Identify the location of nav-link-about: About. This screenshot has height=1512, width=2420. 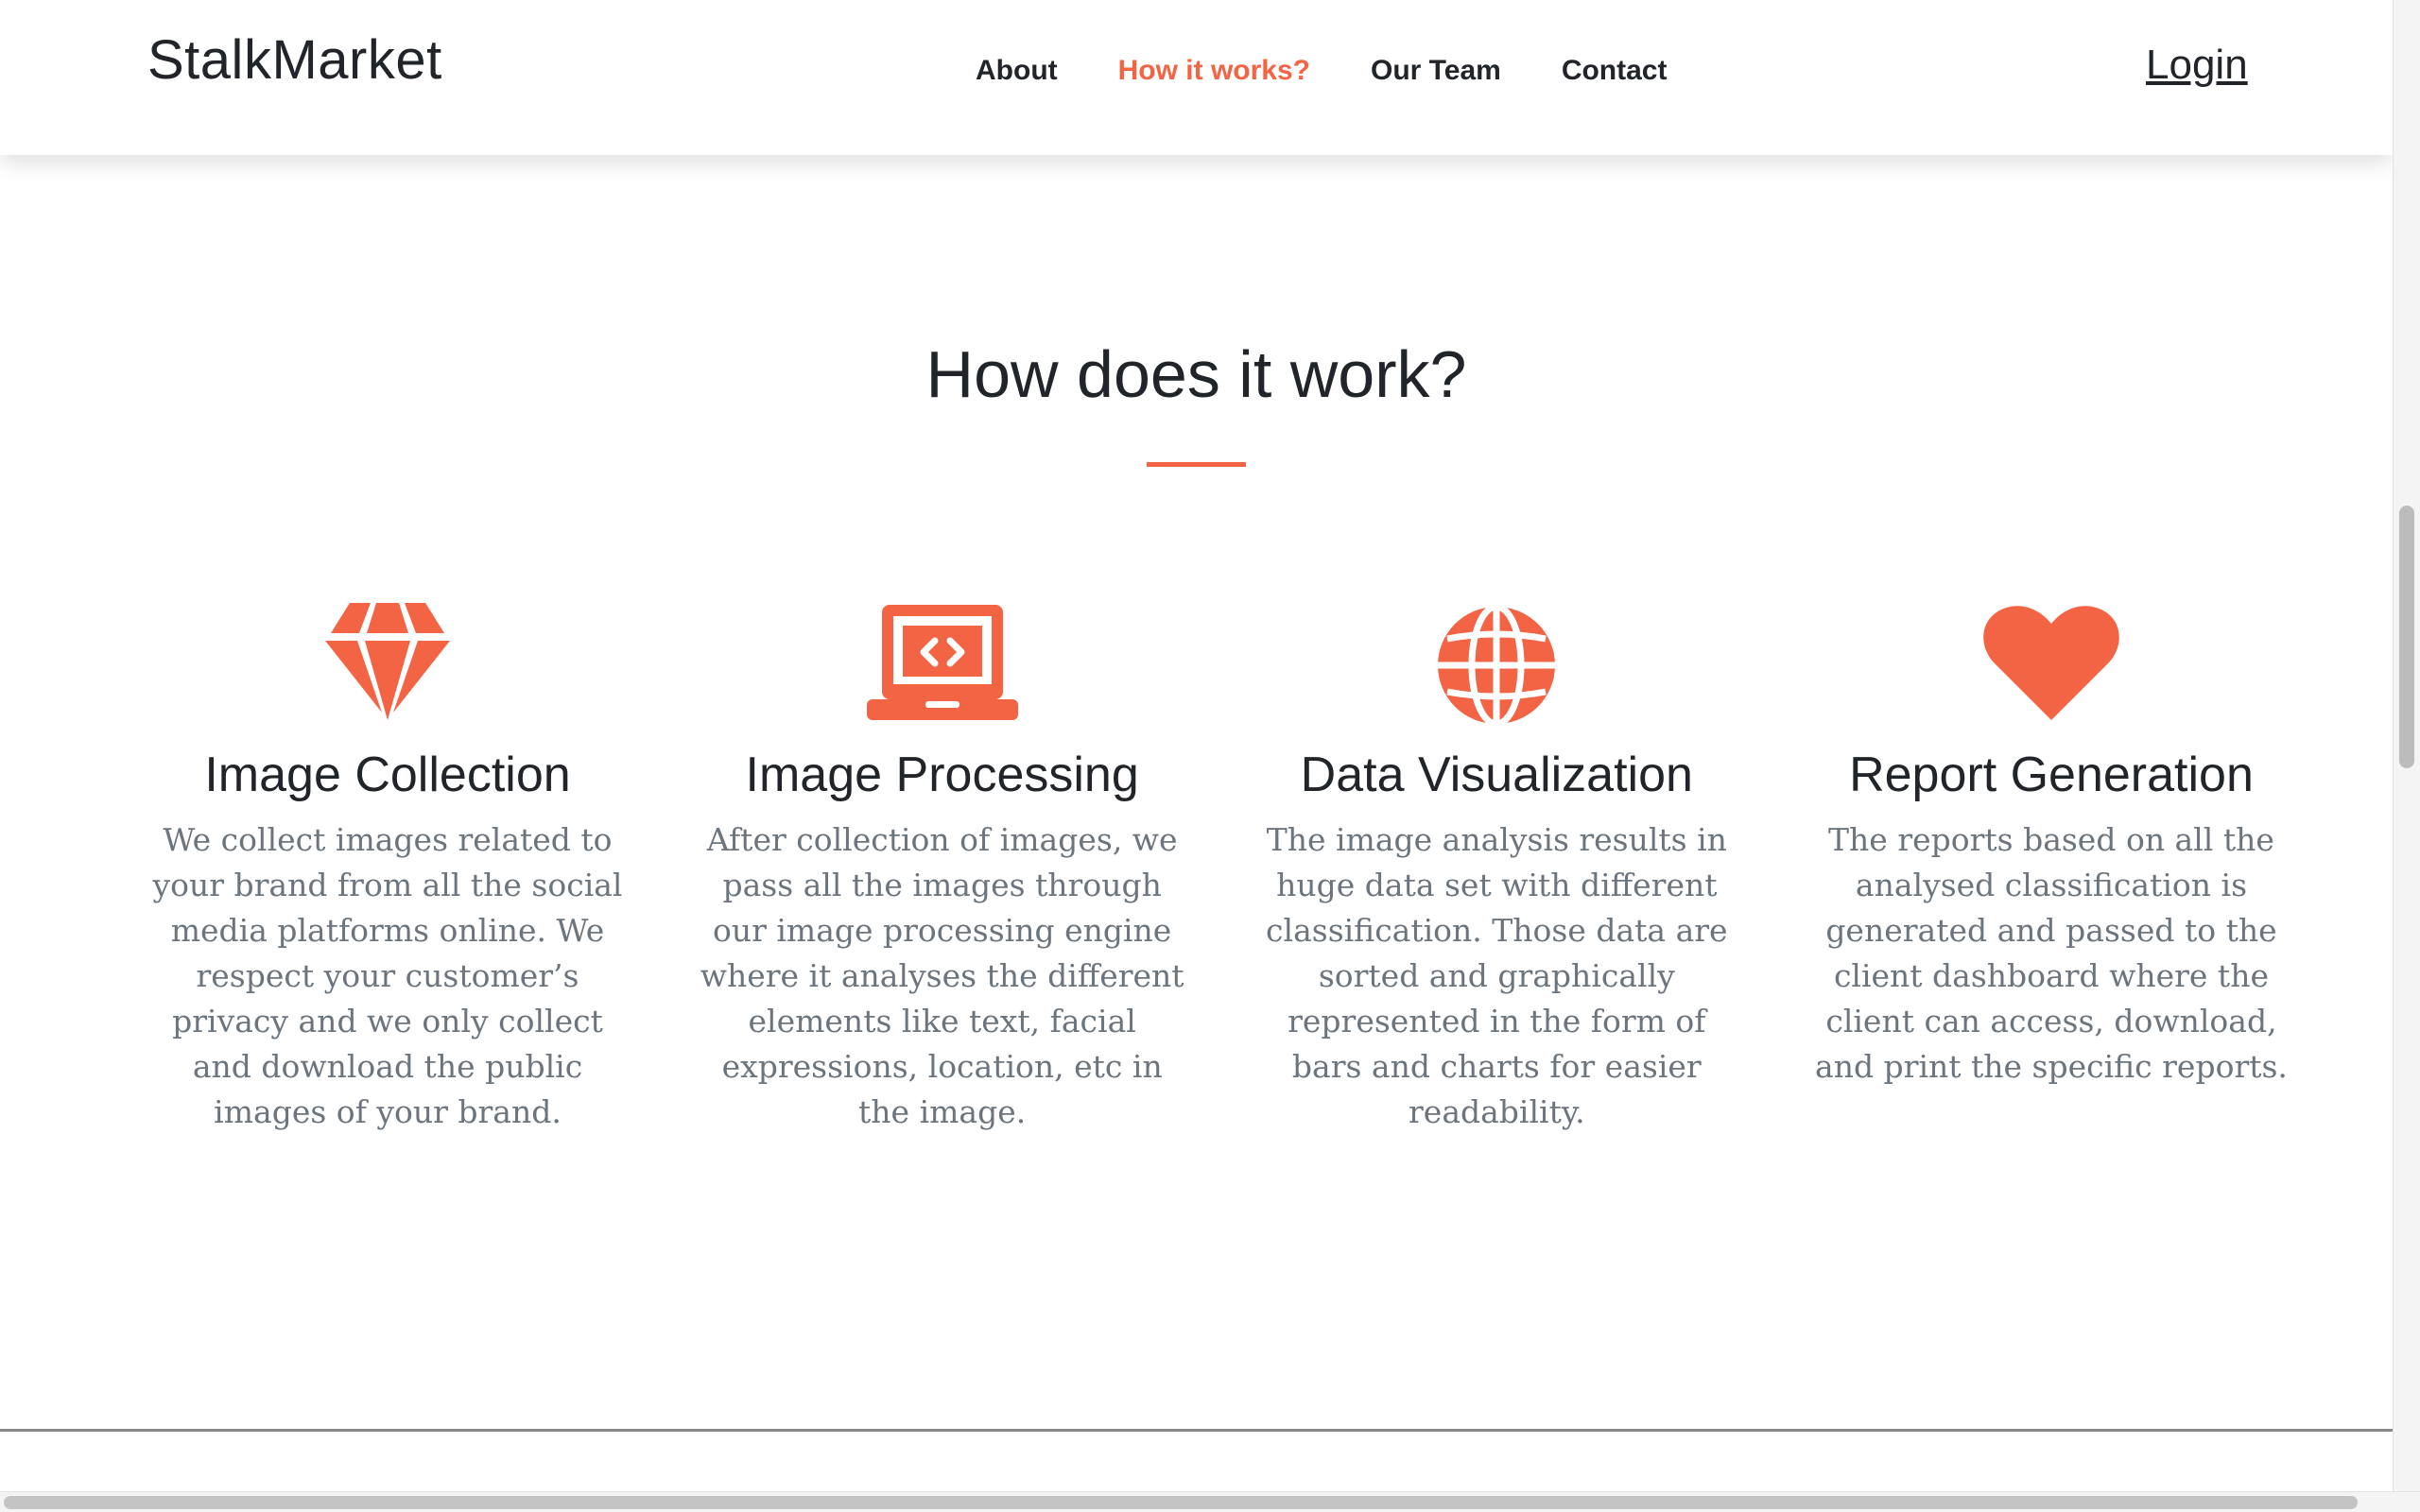
(1016, 71).